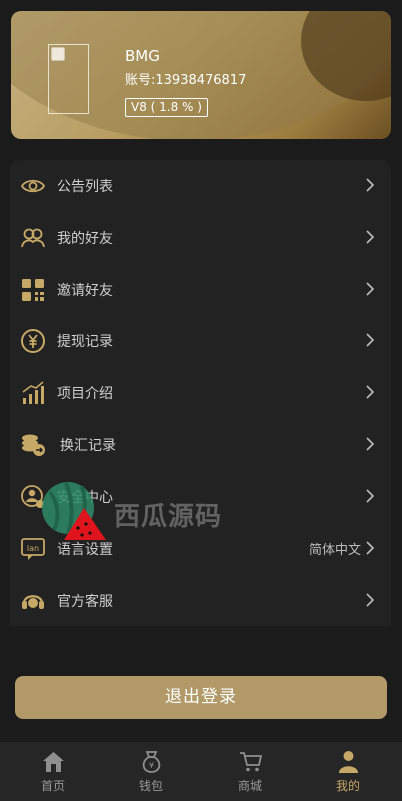 The height and width of the screenshot is (801, 402). Describe the element at coordinates (33, 238) in the screenshot. I see `friends-icon` at that location.